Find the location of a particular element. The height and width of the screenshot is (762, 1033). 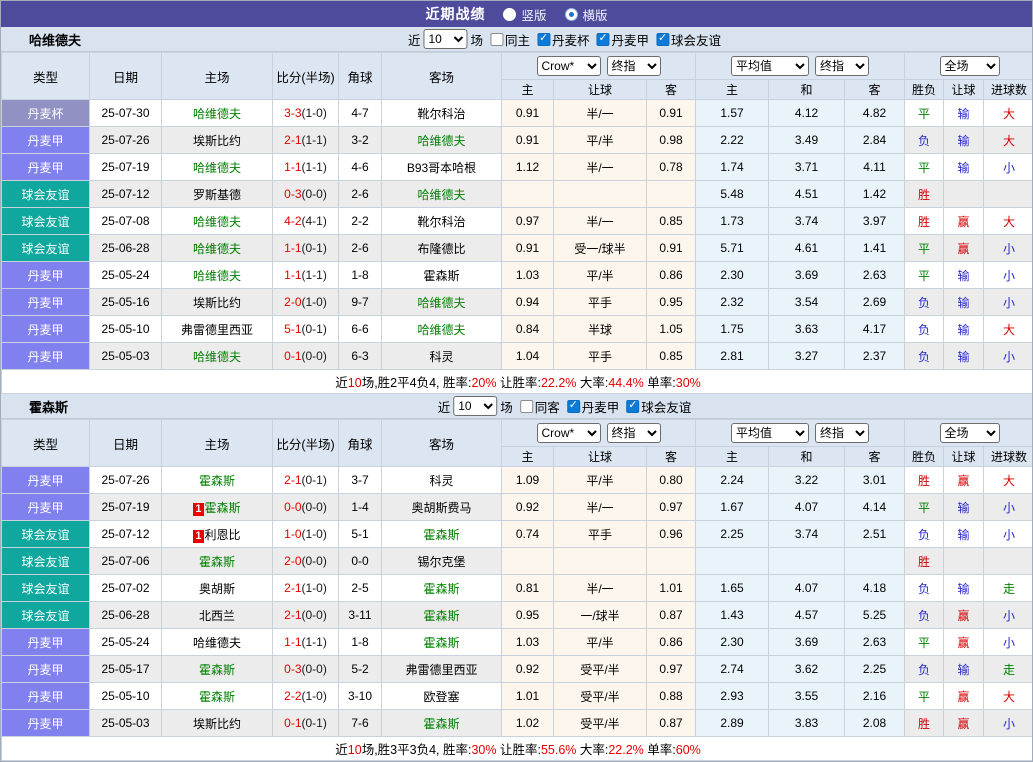

column-subheader: 客 is located at coordinates (875, 90).